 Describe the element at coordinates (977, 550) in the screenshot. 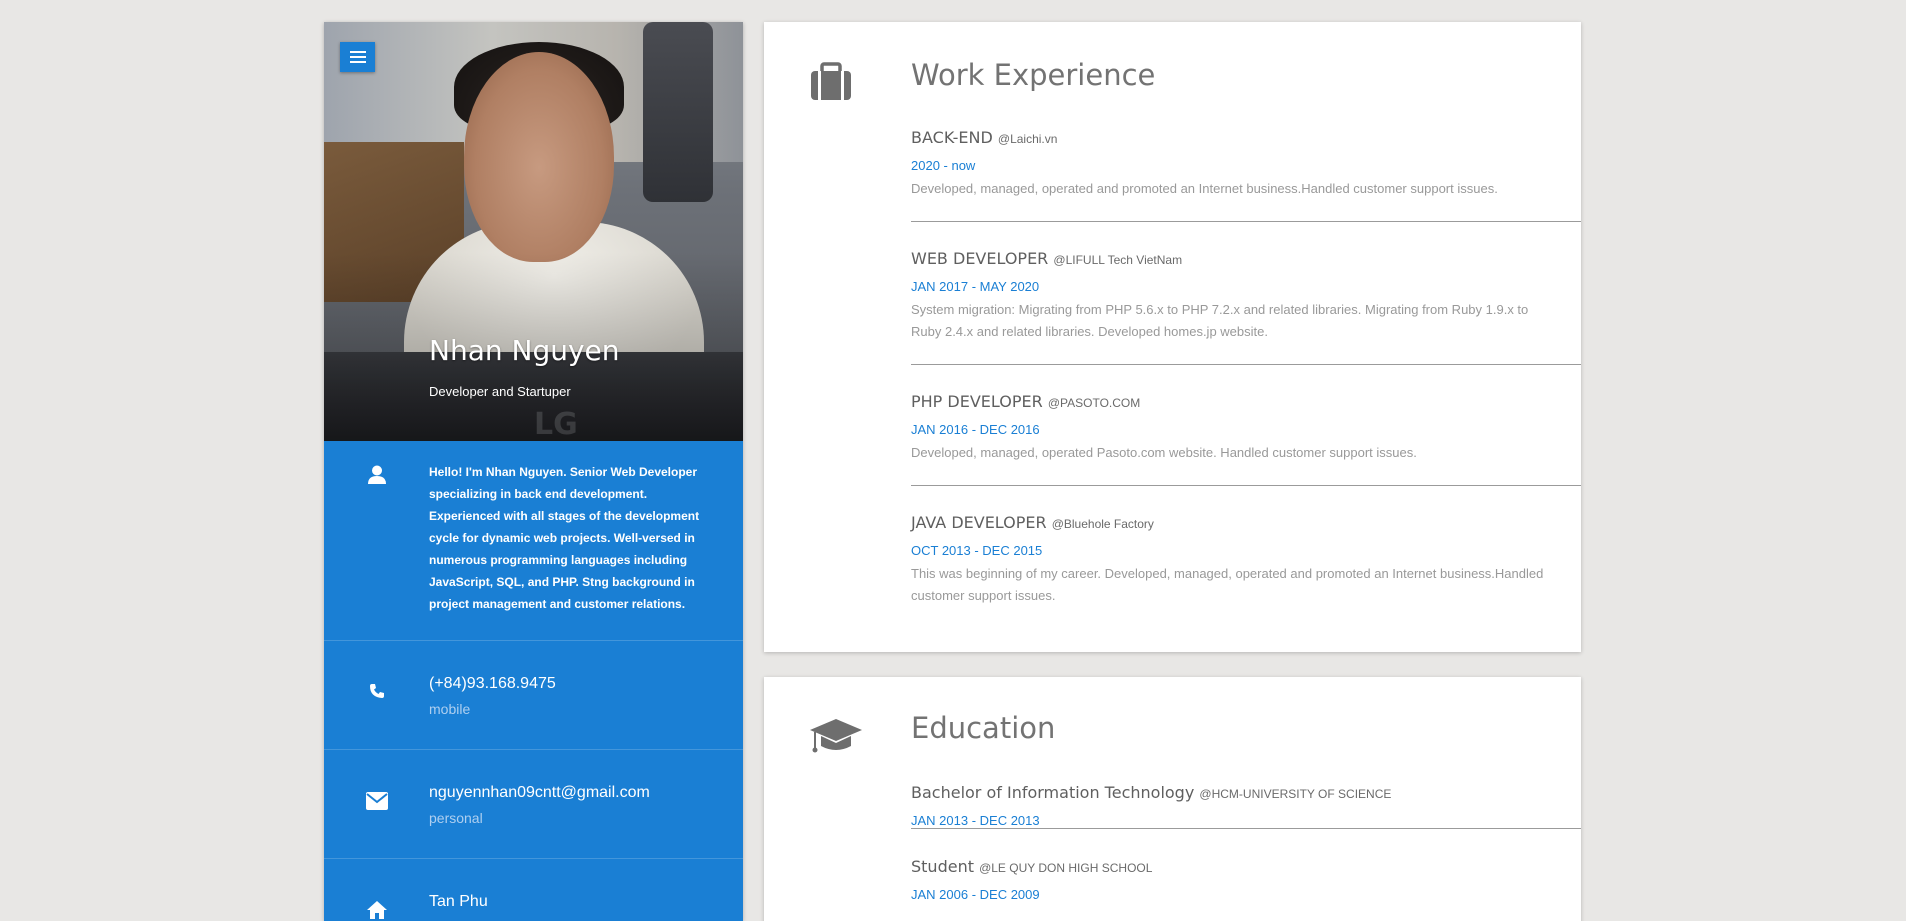

I see `work-date: OCT 2013 - DEC 2015` at that location.